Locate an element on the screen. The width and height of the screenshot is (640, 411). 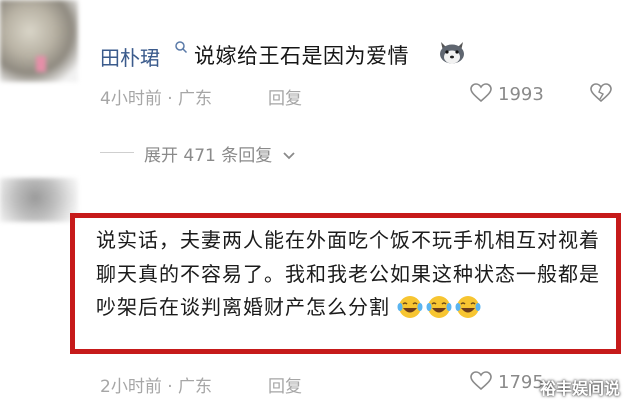
dislike-button is located at coordinates (601, 93).